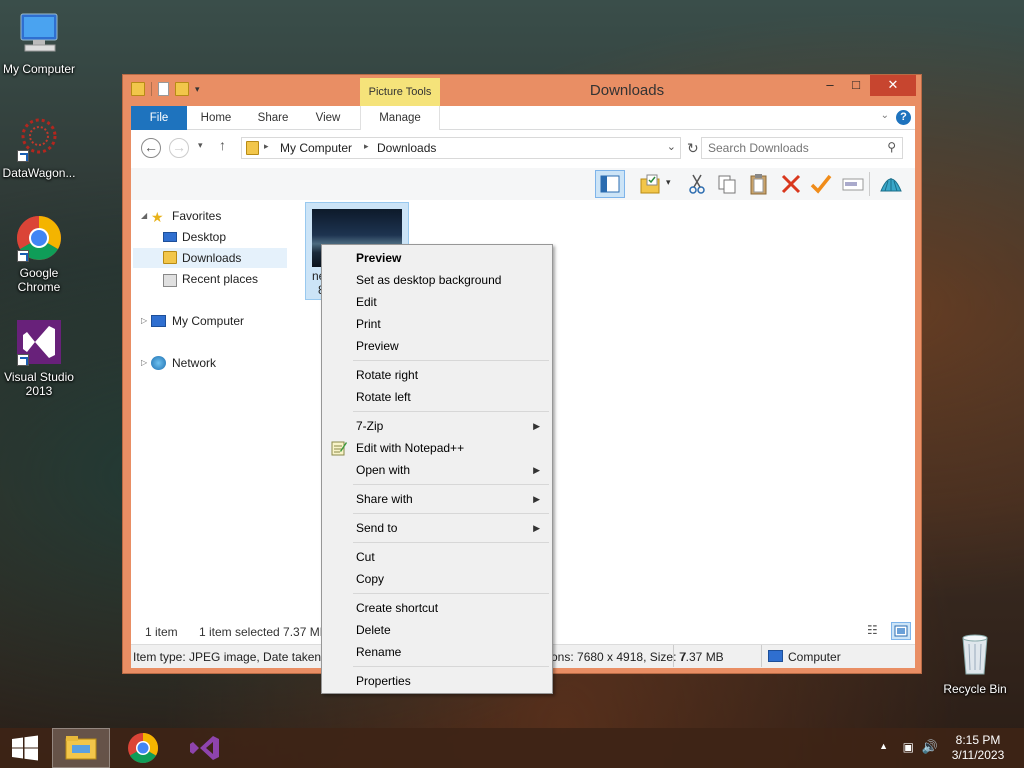 The image size is (1024, 768). I want to click on menu-item-preview-default: Preview, so click(437, 258).